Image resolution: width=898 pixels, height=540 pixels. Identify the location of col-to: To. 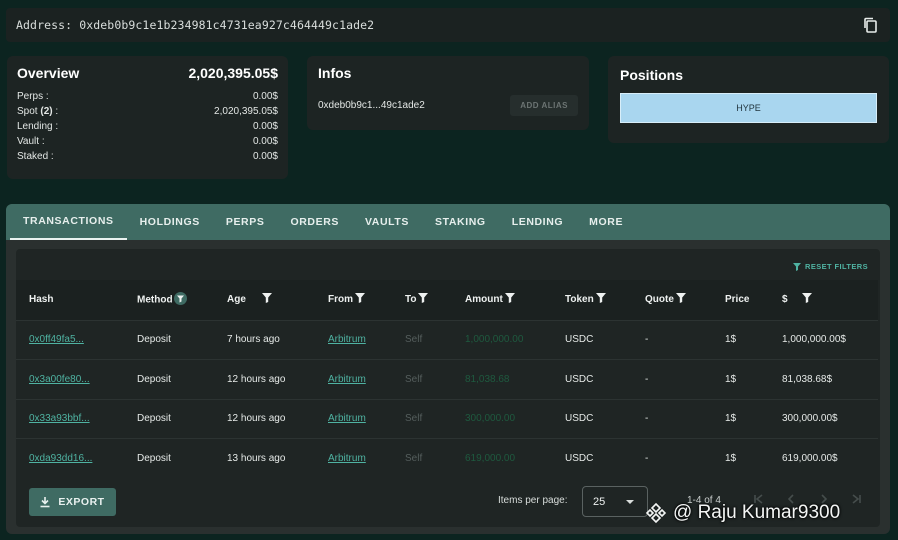
(422, 300).